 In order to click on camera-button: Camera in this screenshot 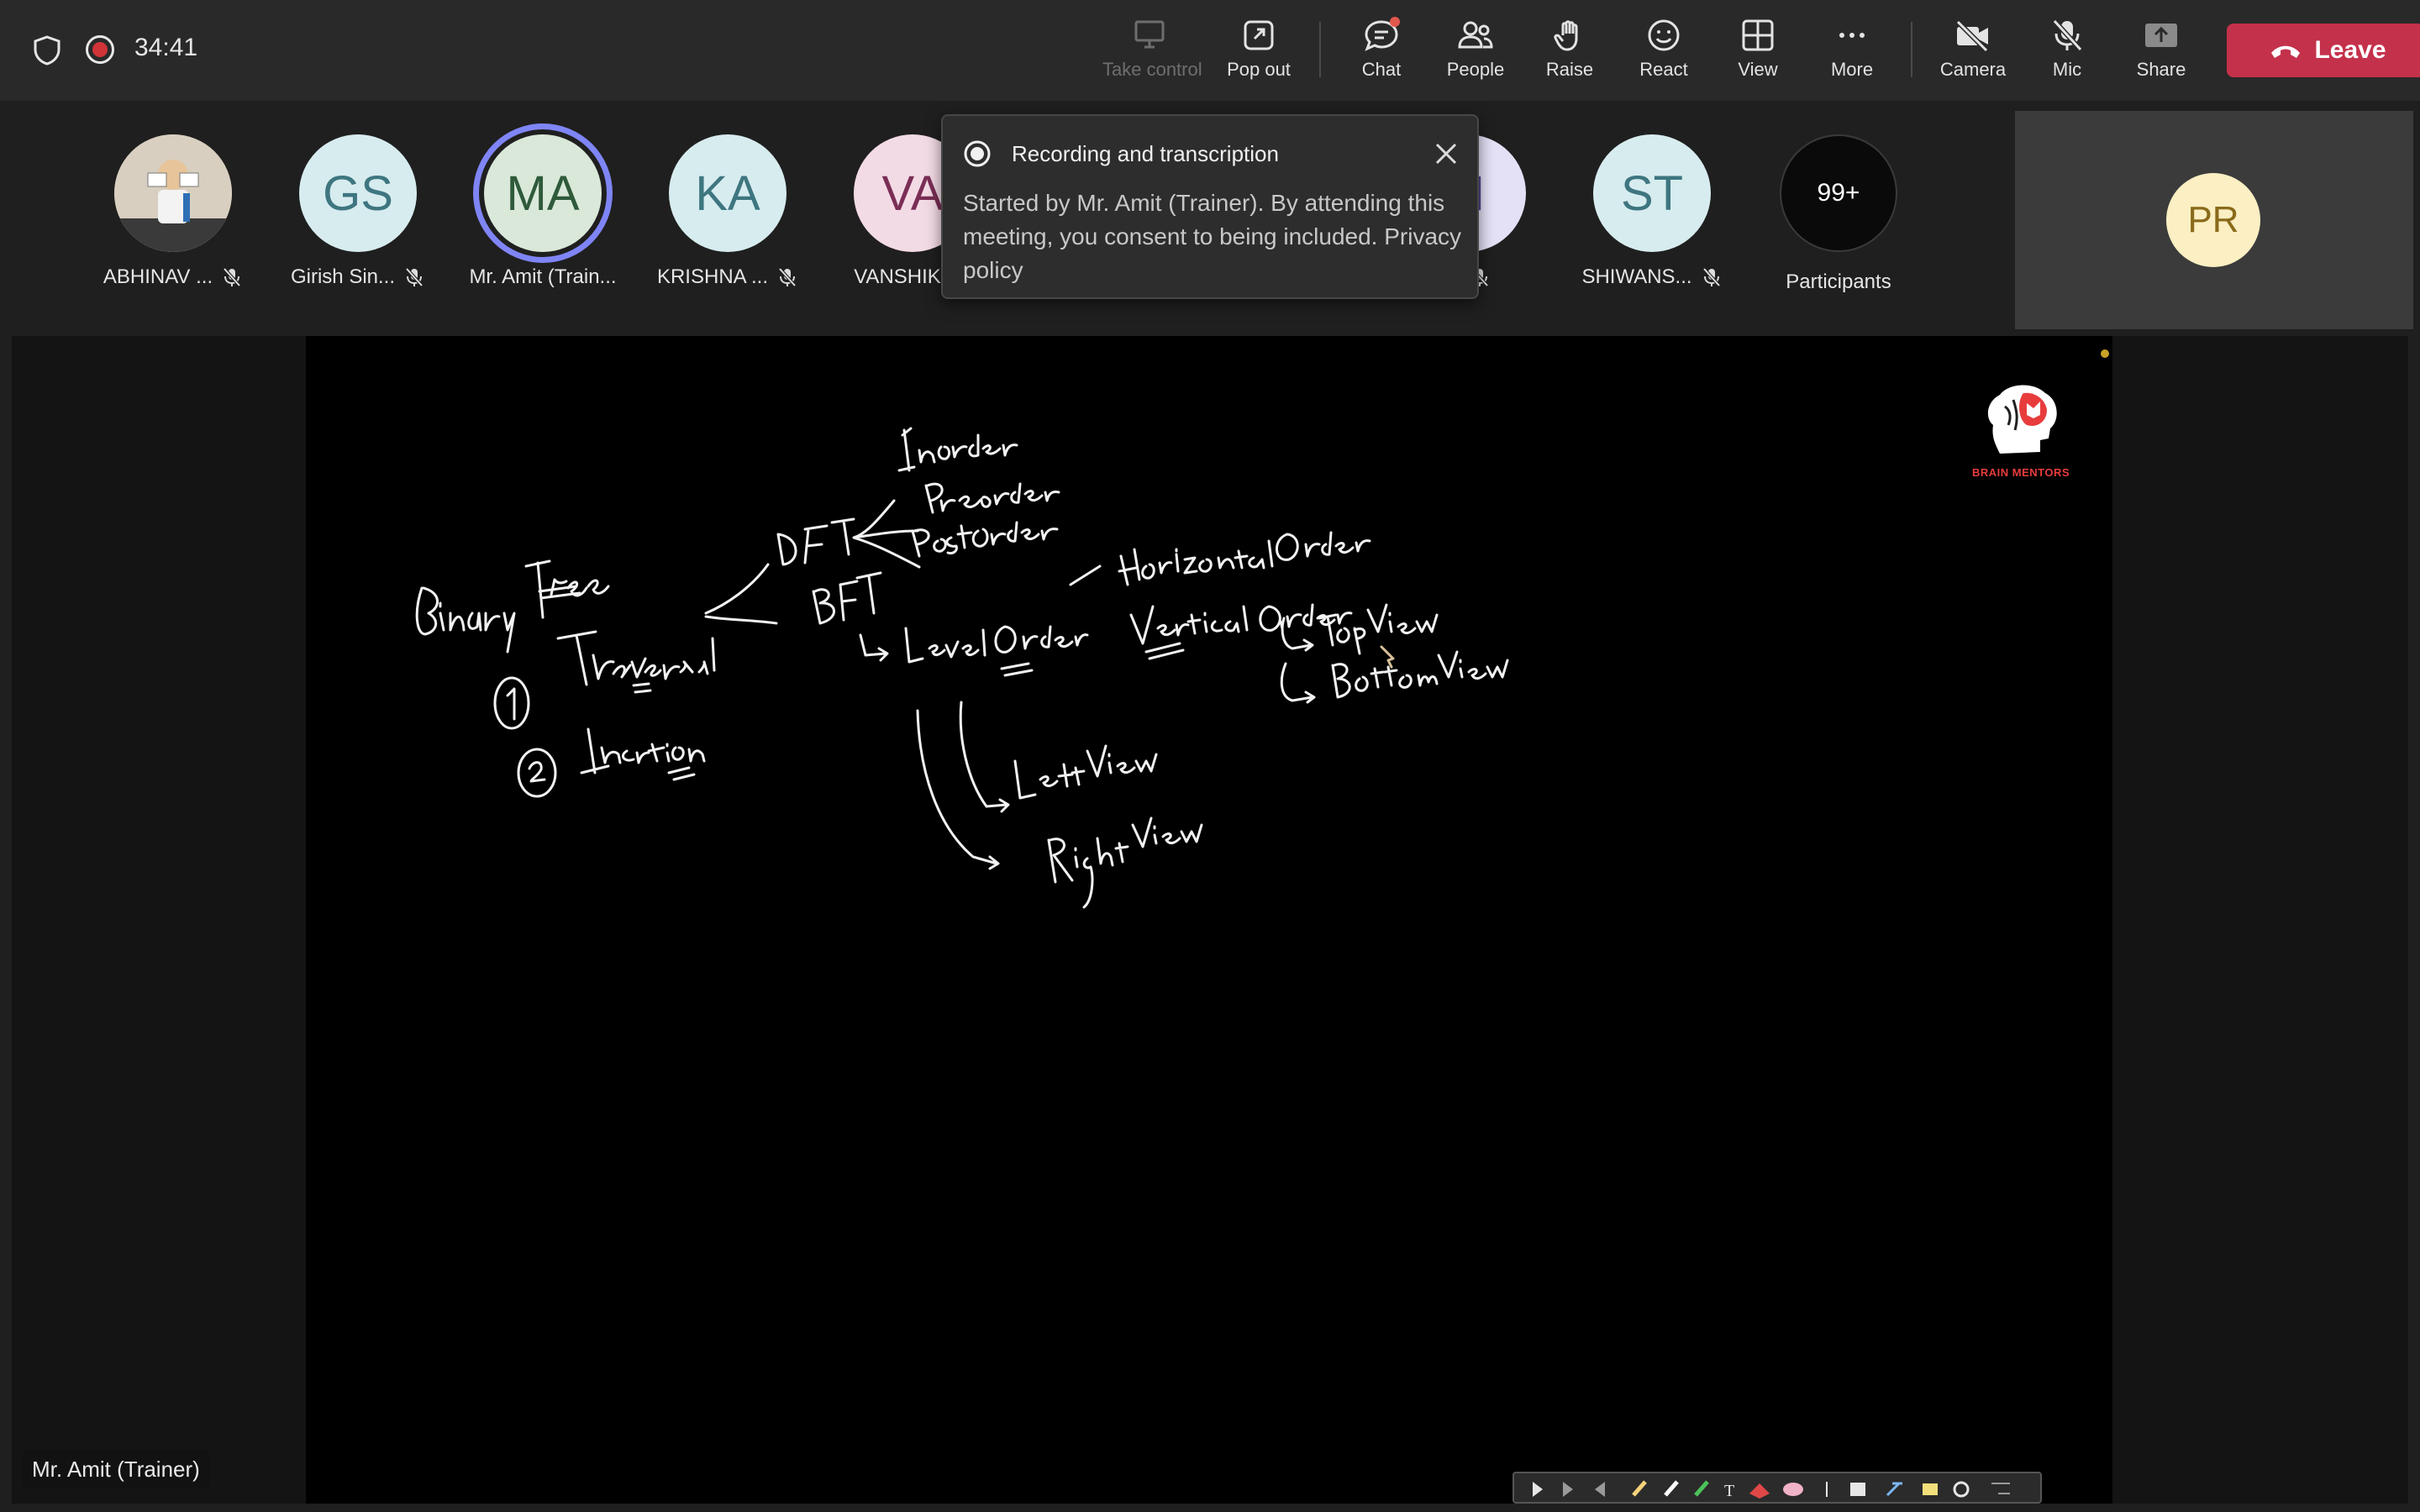, I will do `click(1973, 53)`.